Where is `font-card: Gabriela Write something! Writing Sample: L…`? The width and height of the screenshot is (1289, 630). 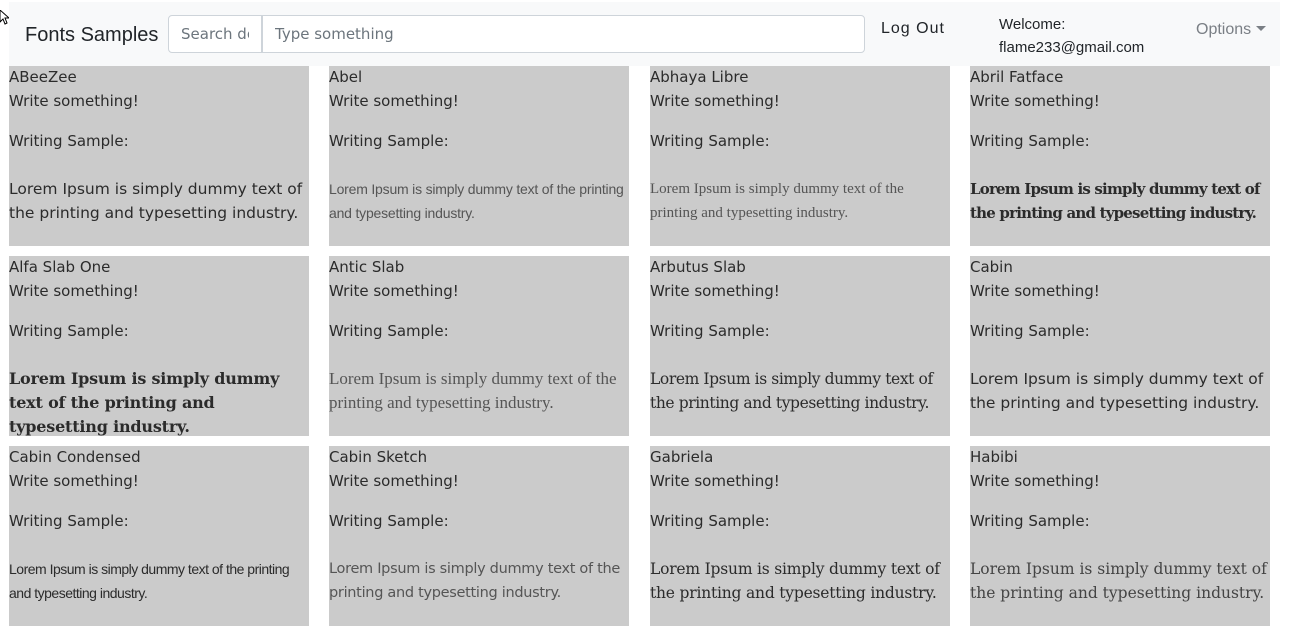 font-card: Gabriela Write something! Writing Sample: L… is located at coordinates (800, 536).